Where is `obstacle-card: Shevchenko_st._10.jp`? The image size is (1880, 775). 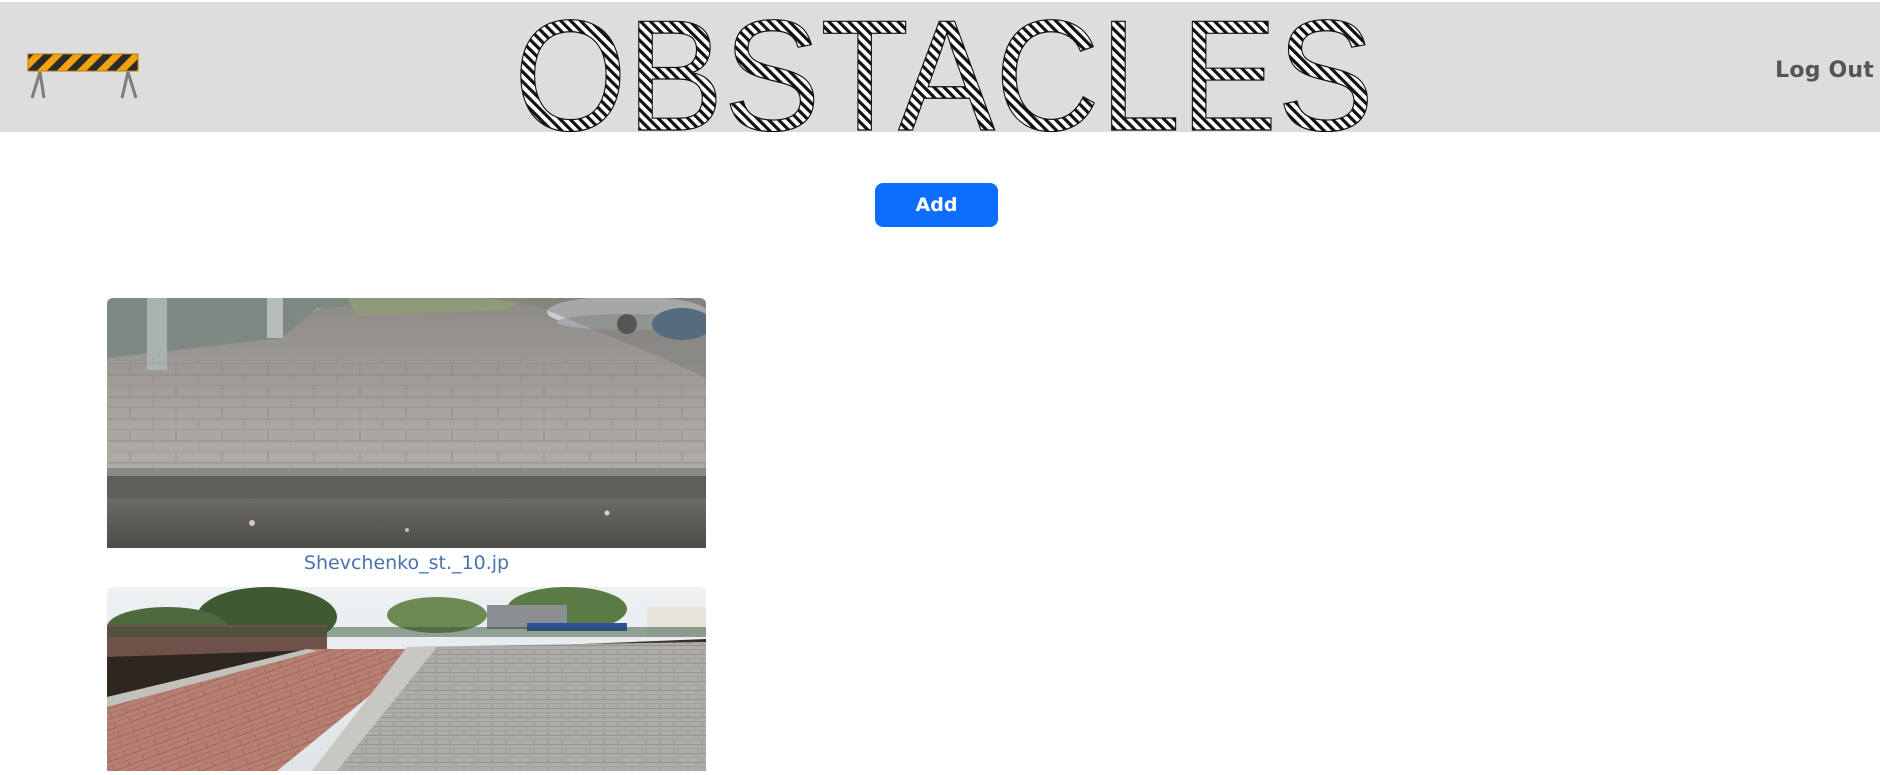
obstacle-card: Shevchenko_st._10.jp is located at coordinates (406, 436).